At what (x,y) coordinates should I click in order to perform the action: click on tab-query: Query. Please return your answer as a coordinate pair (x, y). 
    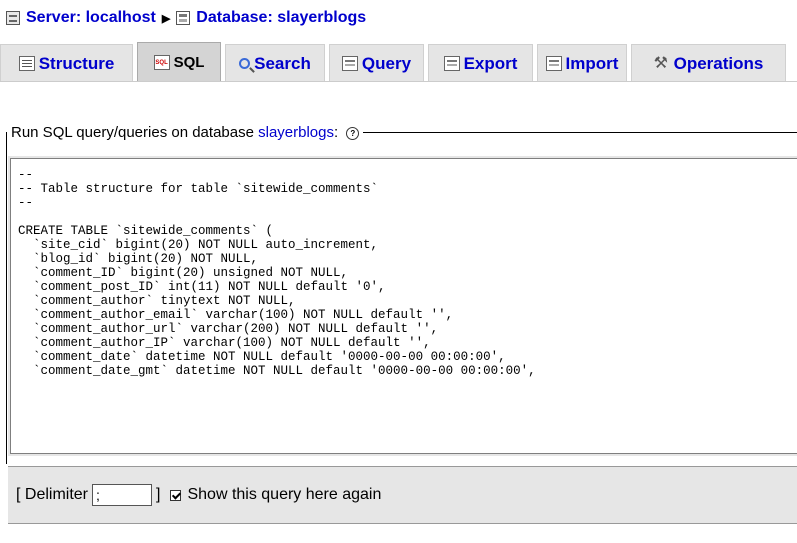
    Looking at the image, I should click on (376, 63).